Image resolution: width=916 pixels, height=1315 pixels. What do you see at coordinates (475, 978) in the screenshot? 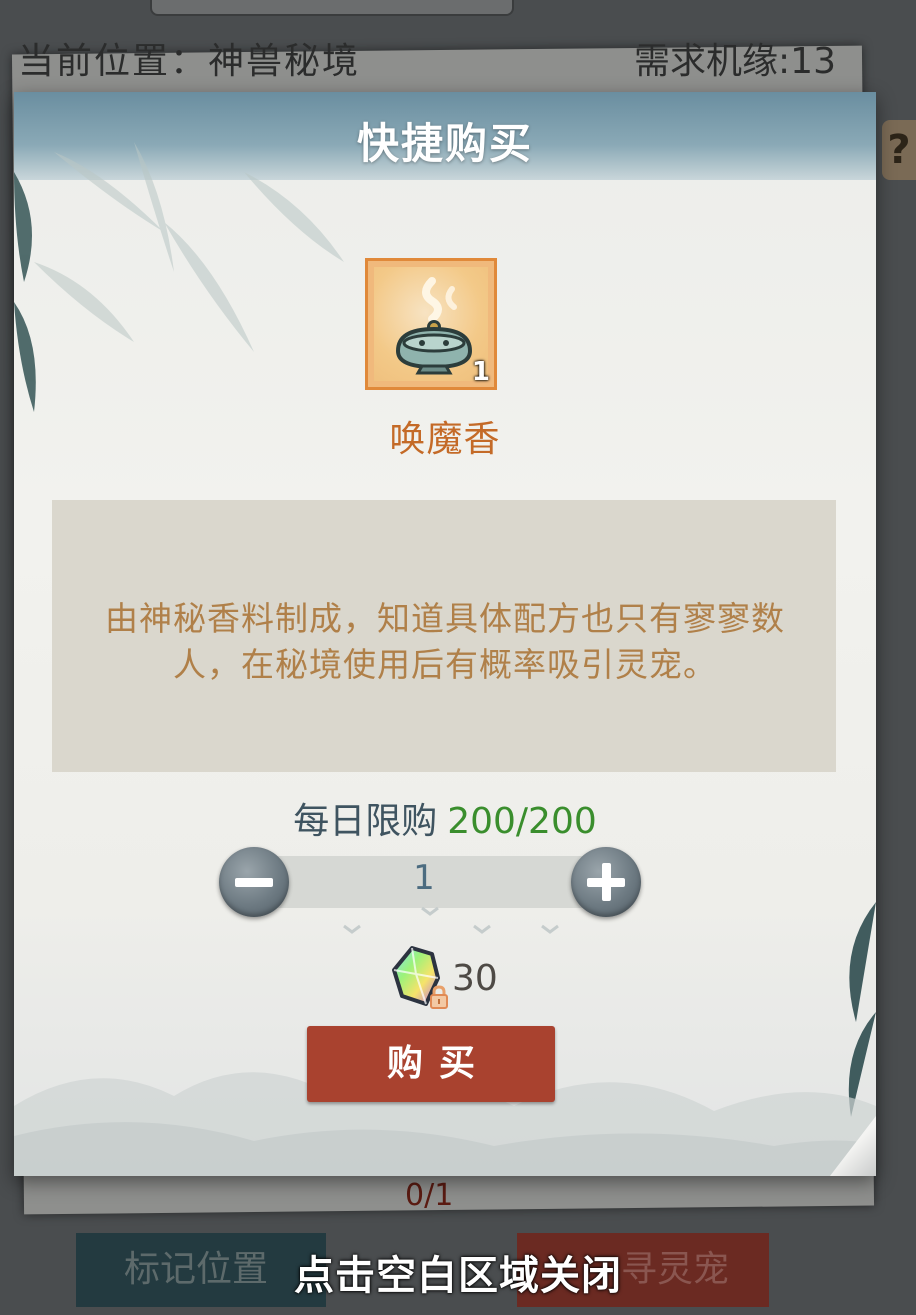
I see `price-amount: 30` at bounding box center [475, 978].